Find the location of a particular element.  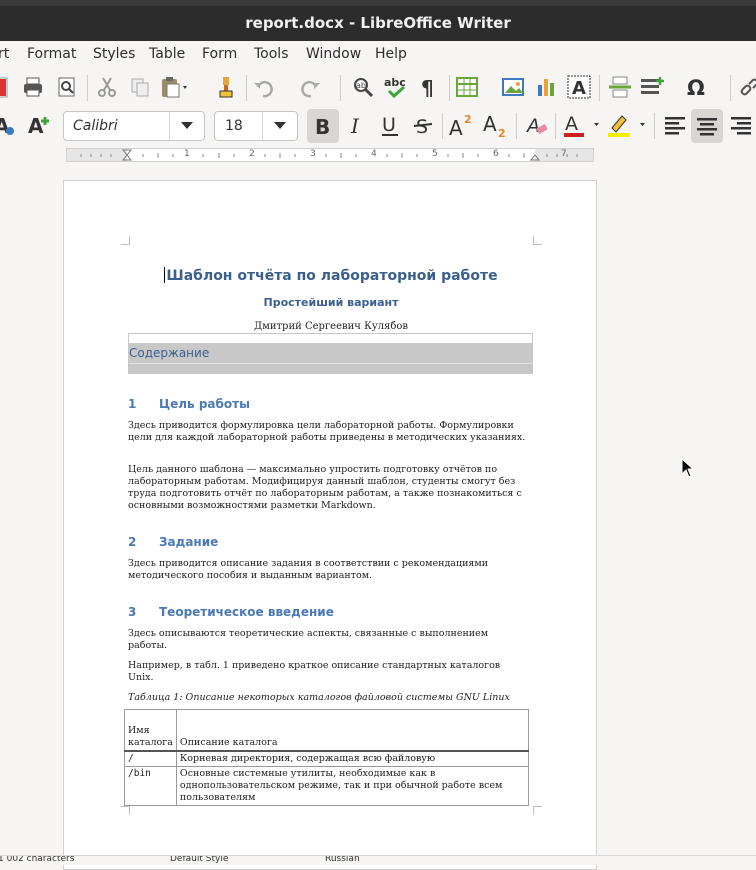

menu-format: Format is located at coordinates (51, 54).